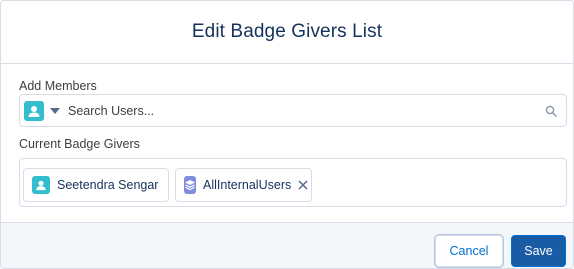 The width and height of the screenshot is (574, 269). Describe the element at coordinates (55, 110) in the screenshot. I see `chevron-down-icon` at that location.